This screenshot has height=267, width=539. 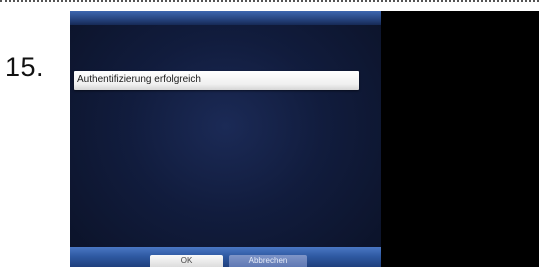 I want to click on ok-button: OK, so click(x=186, y=261).